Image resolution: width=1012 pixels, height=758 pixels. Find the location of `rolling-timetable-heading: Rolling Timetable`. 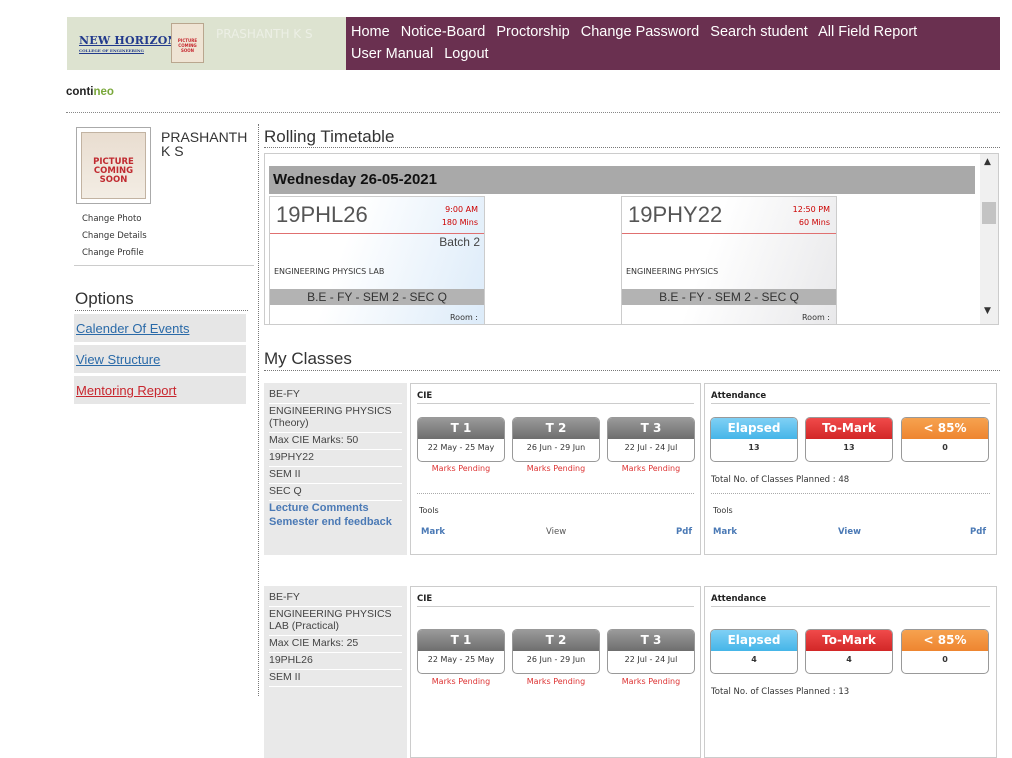

rolling-timetable-heading: Rolling Timetable is located at coordinates (329, 136).